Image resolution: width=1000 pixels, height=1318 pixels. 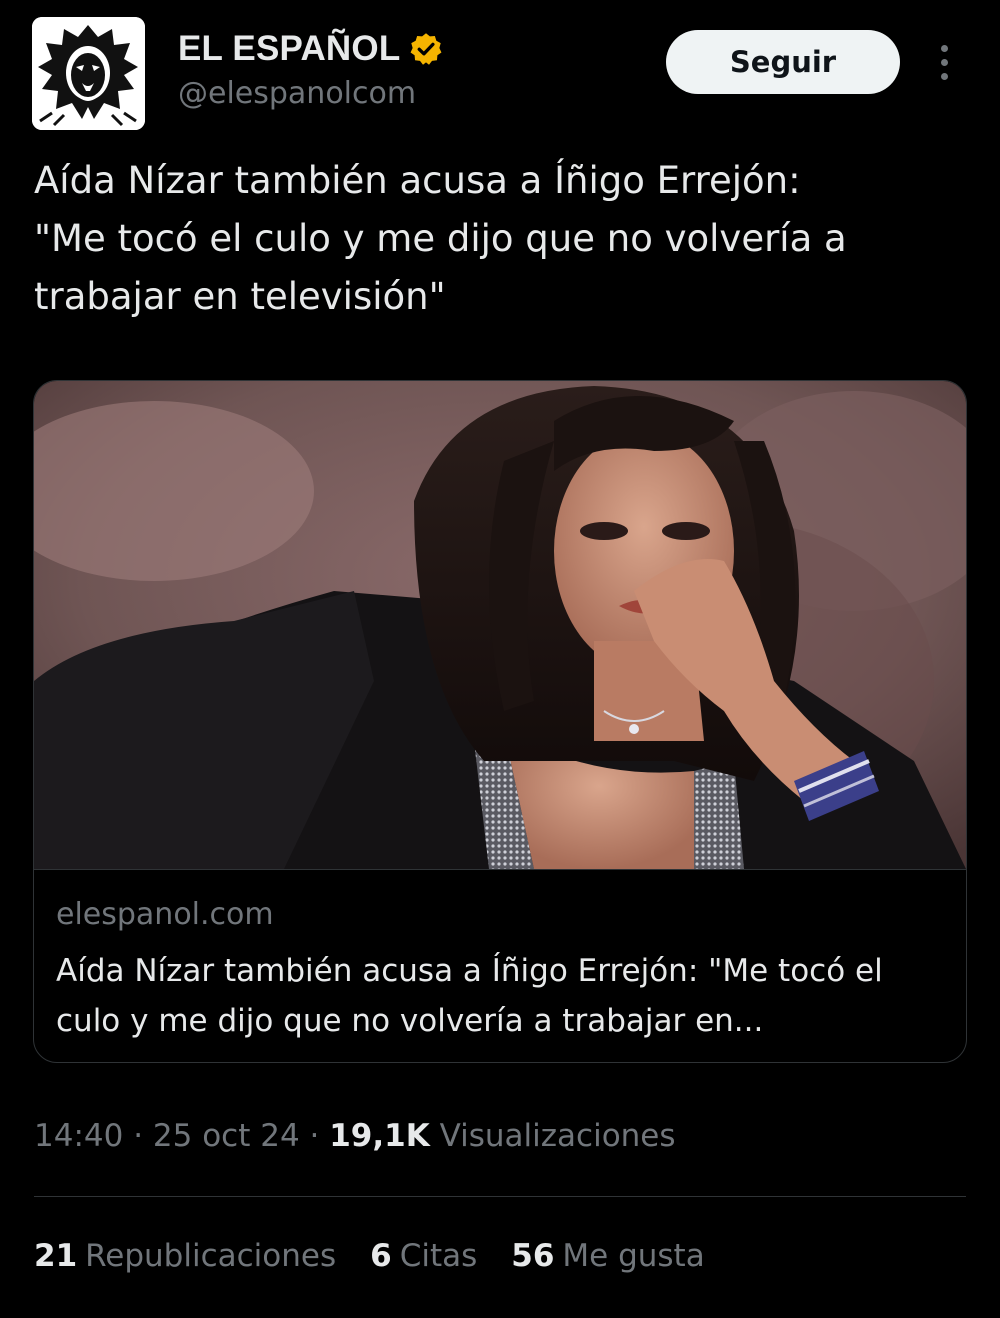 What do you see at coordinates (289, 49) in the screenshot?
I see `display-name: EL ESPAÑOL` at bounding box center [289, 49].